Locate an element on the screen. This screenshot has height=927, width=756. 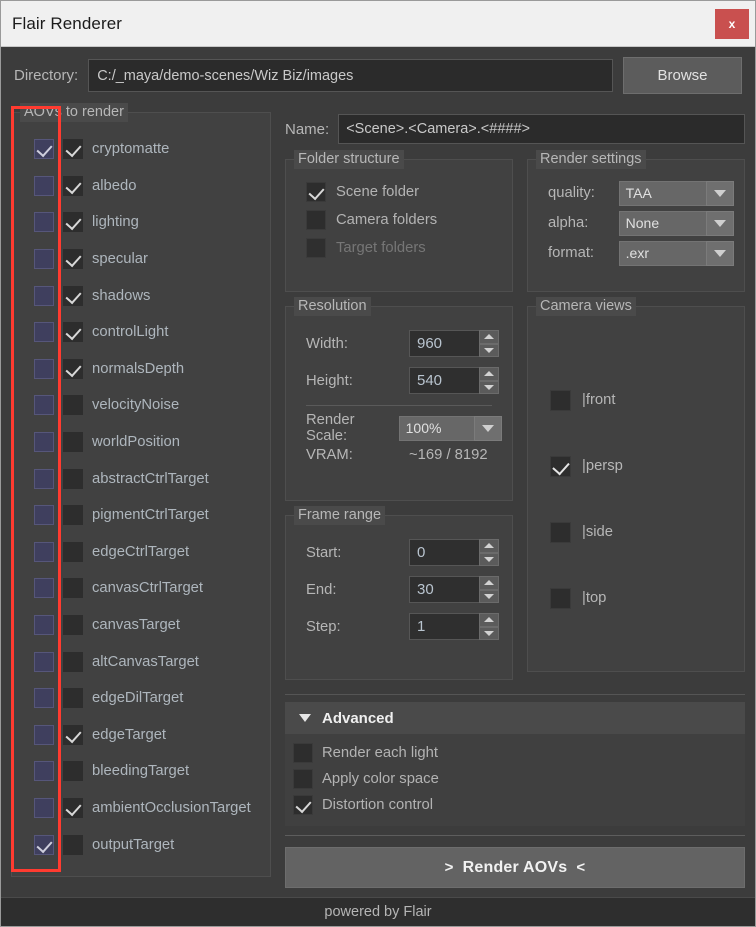
step-increment-button is located at coordinates (489, 620).